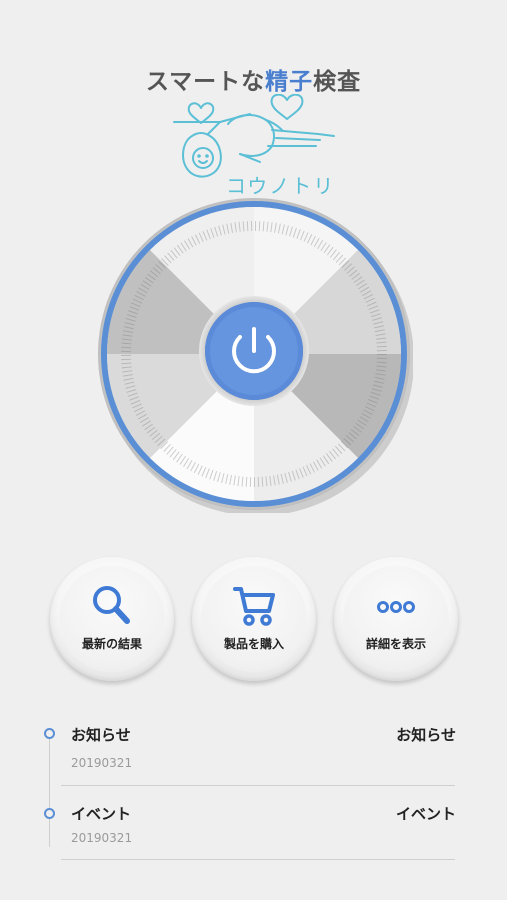  Describe the element at coordinates (49, 791) in the screenshot. I see `timeline-line` at that location.